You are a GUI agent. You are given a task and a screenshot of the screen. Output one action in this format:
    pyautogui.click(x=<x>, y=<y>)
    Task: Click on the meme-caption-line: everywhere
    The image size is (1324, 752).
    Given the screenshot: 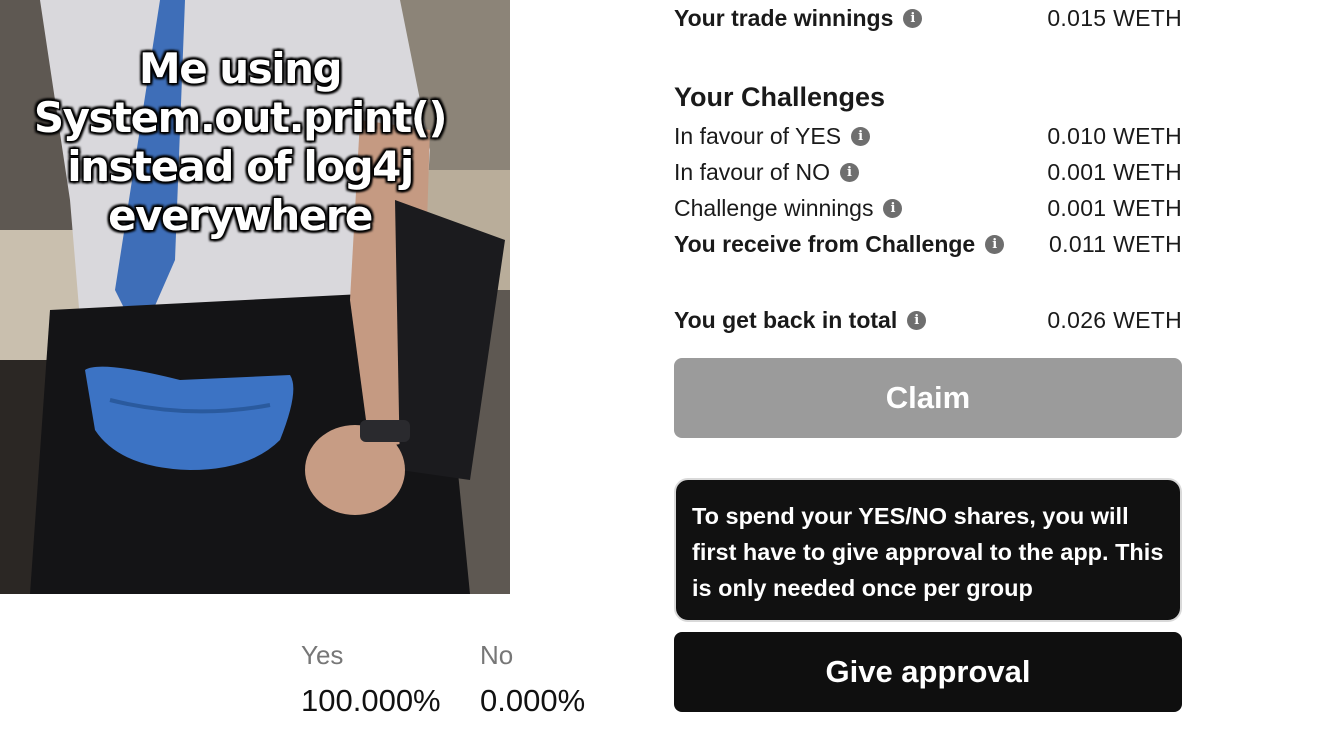 What is the action you would take?
    pyautogui.click(x=240, y=215)
    